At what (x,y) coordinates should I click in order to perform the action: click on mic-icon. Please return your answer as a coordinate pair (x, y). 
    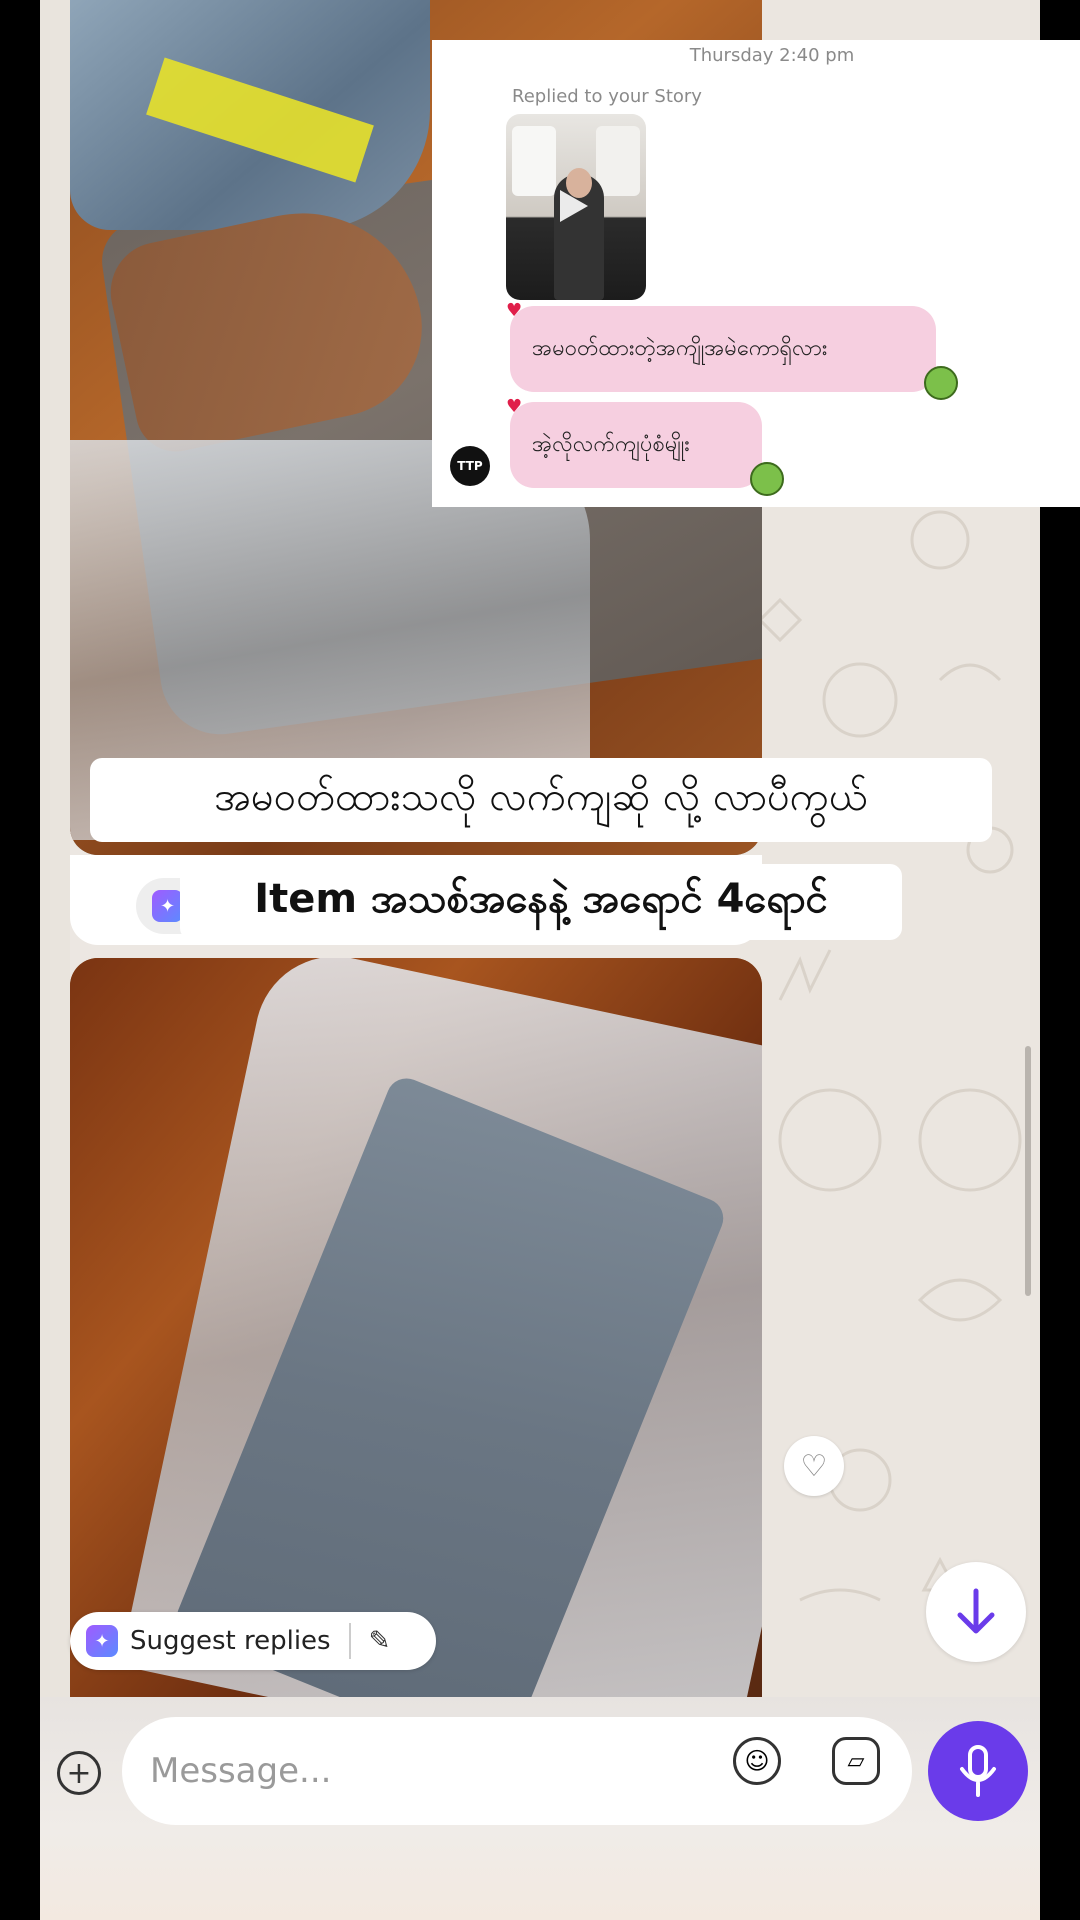
    Looking at the image, I should click on (978, 1771).